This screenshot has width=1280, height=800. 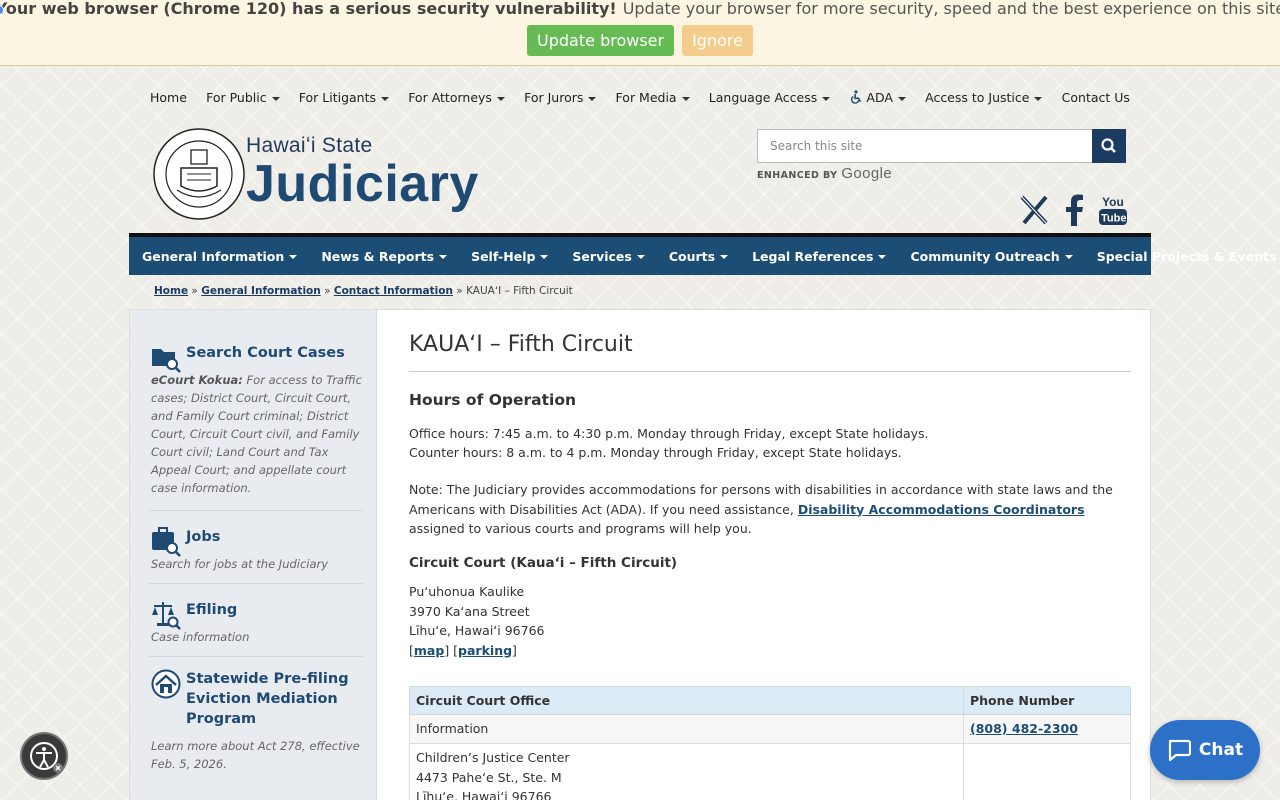 What do you see at coordinates (274, 353) in the screenshot?
I see `sidebar-title: Search Court Cases` at bounding box center [274, 353].